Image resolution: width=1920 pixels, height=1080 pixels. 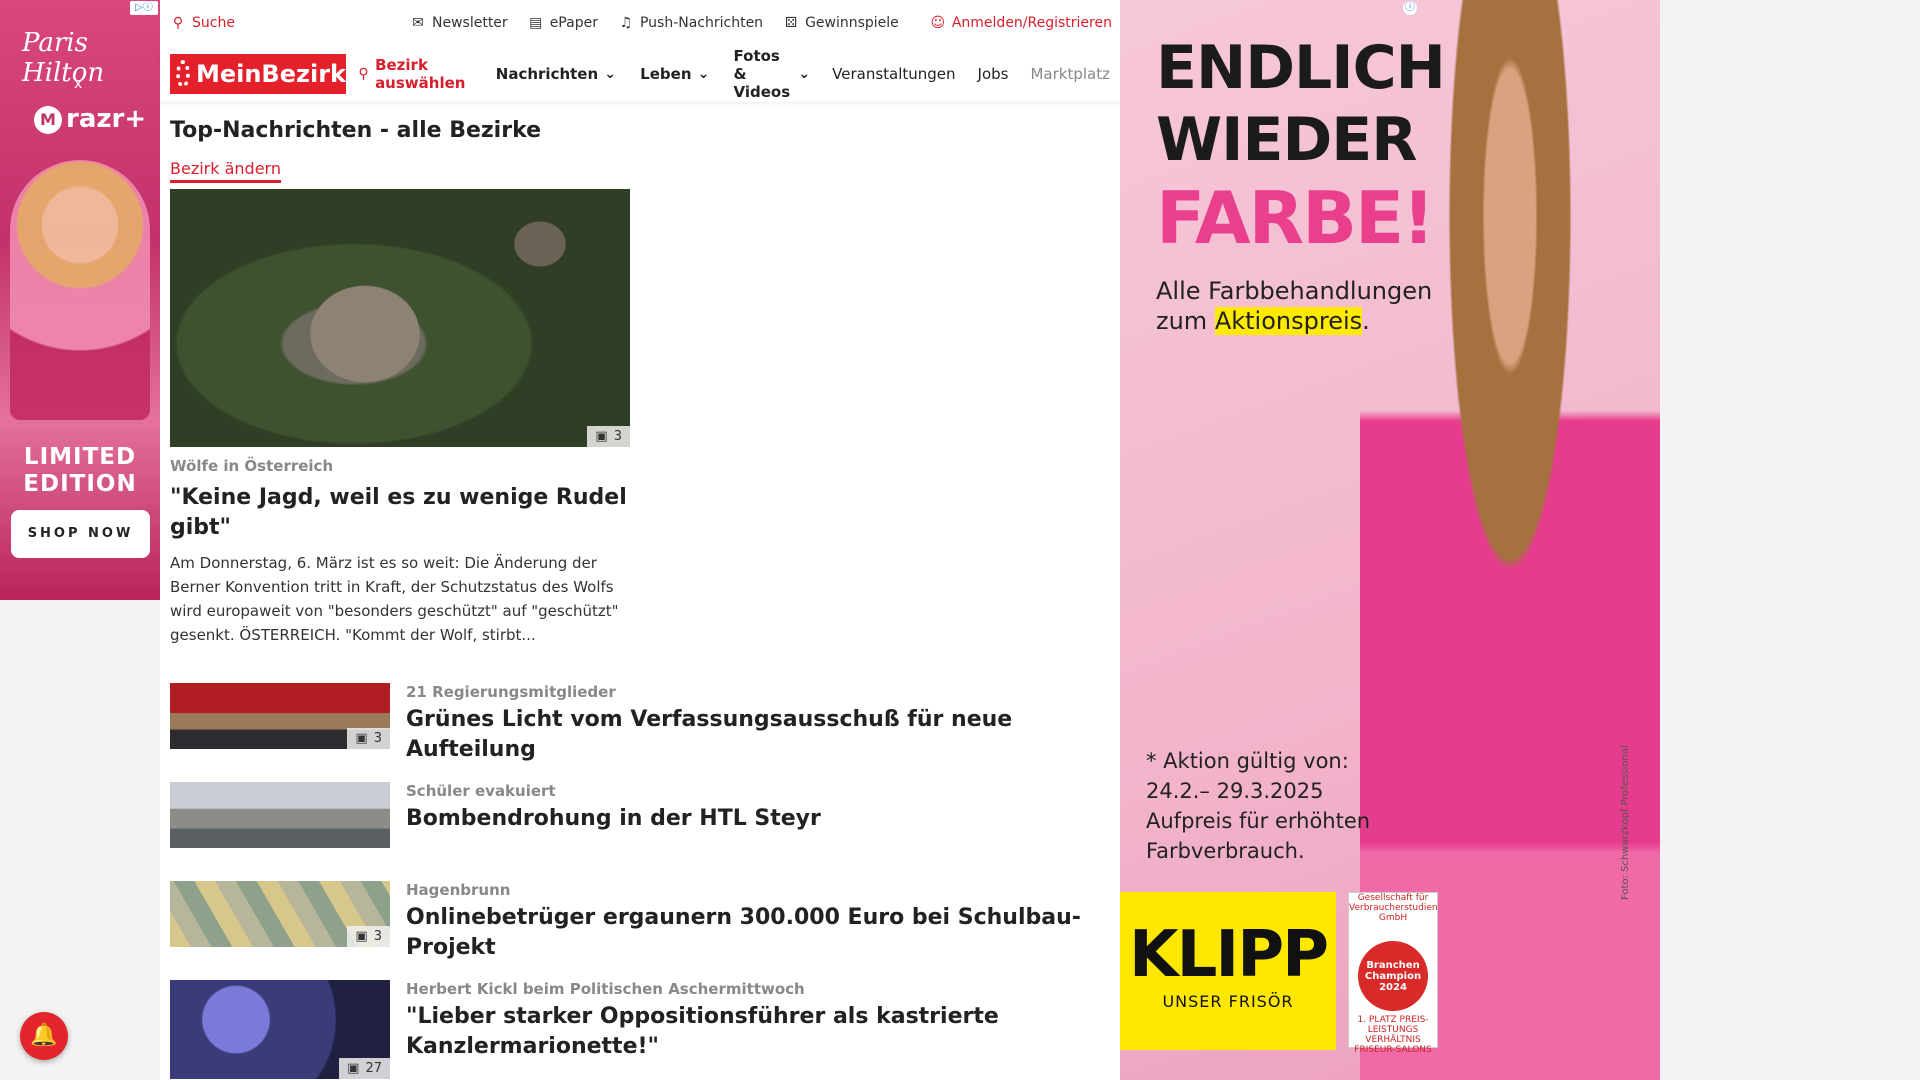 I want to click on meinbezirk-logo: MeinBezirk, so click(x=258, y=74).